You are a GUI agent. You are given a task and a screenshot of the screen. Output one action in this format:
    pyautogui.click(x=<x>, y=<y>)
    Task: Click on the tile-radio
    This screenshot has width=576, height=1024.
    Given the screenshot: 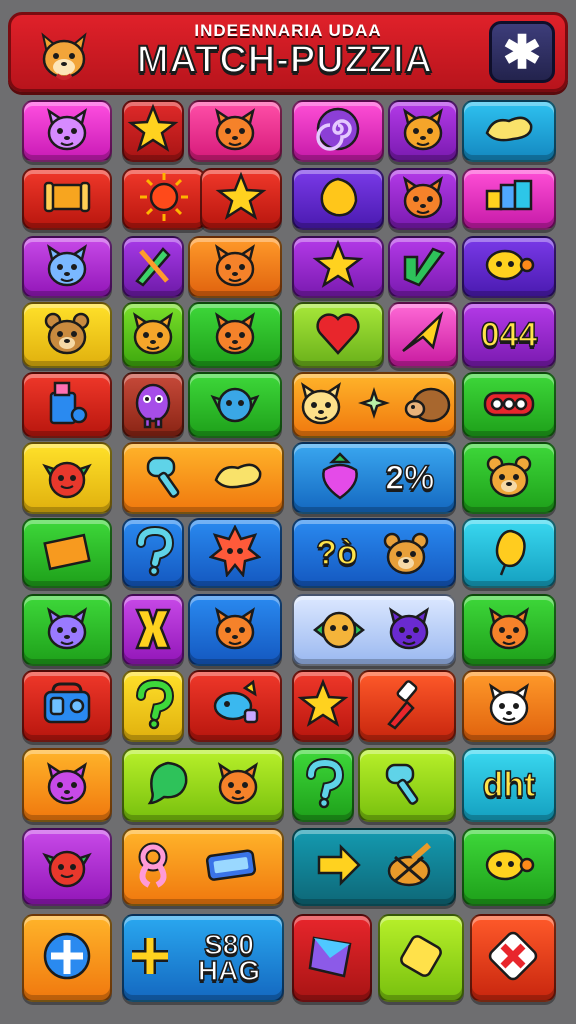 What is the action you would take?
    pyautogui.click(x=67, y=706)
    